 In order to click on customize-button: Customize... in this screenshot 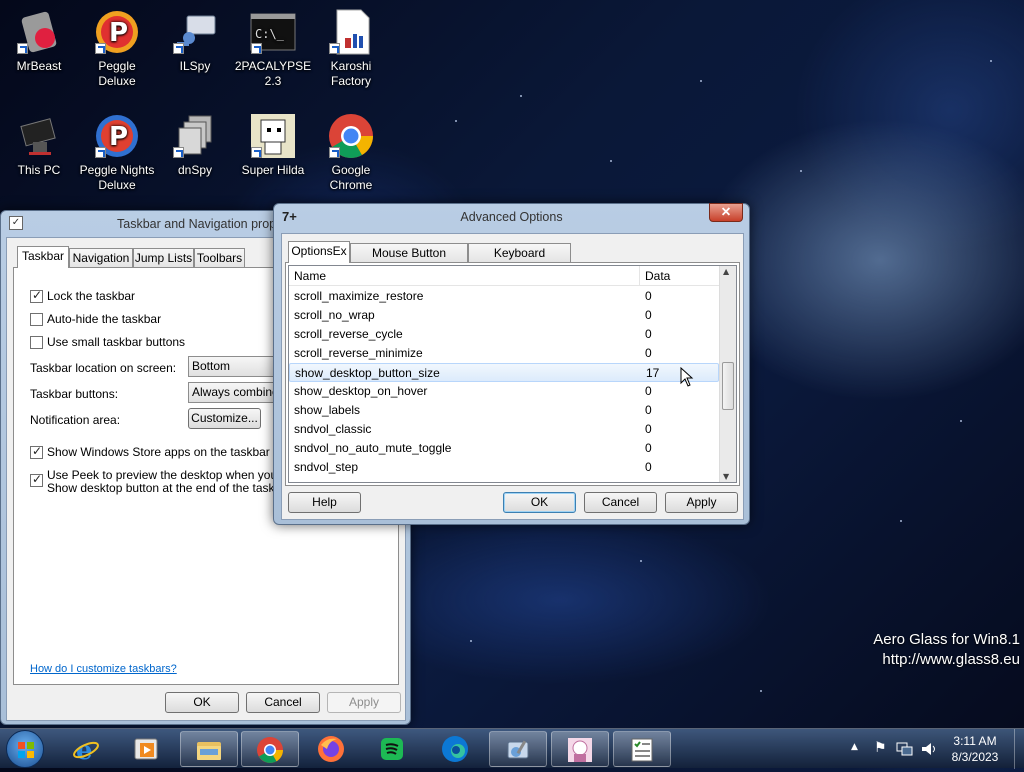, I will do `click(224, 418)`.